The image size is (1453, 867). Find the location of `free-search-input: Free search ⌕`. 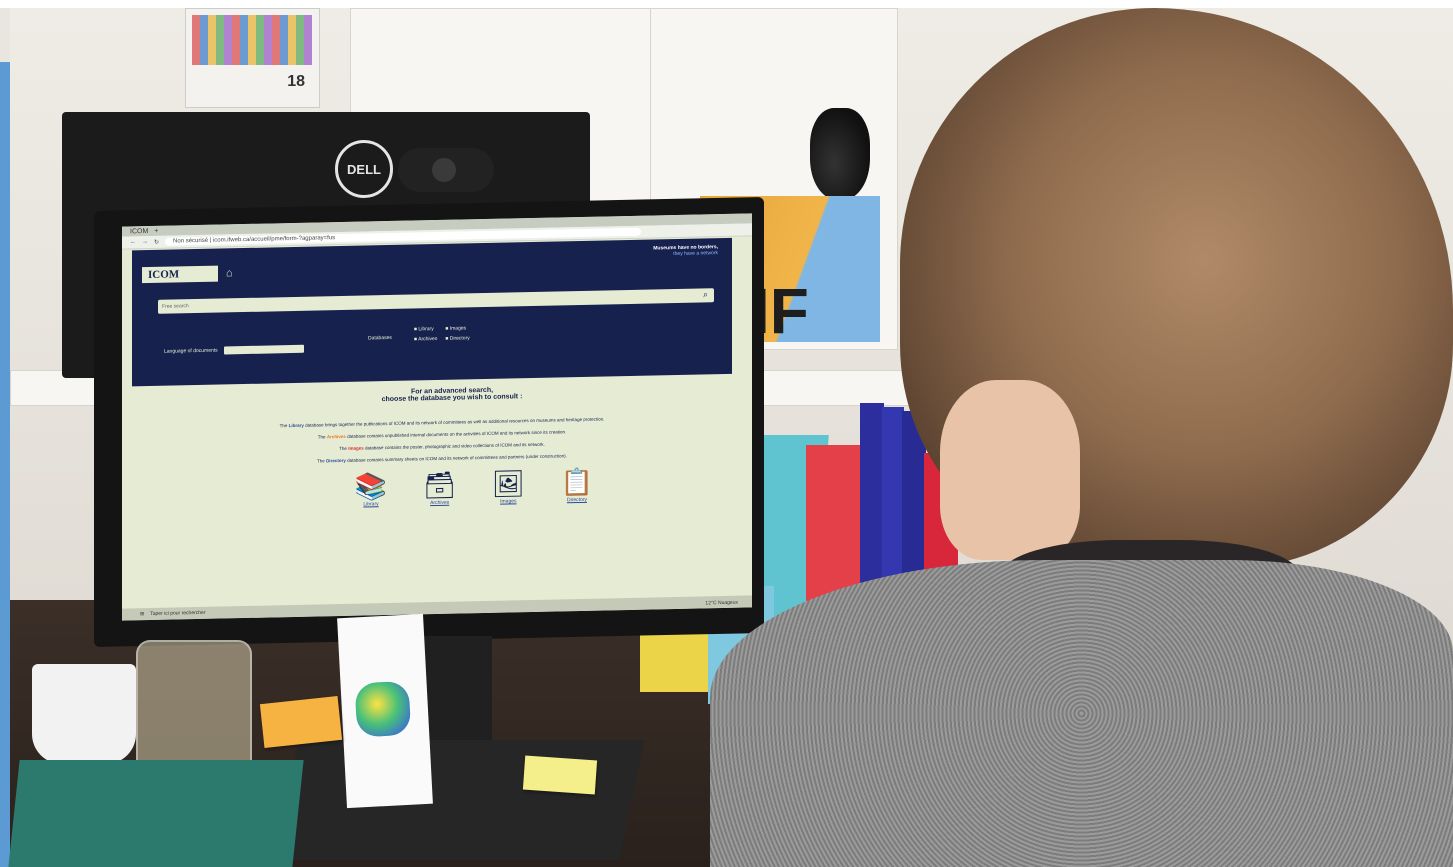

free-search-input: Free search ⌕ is located at coordinates (436, 301).